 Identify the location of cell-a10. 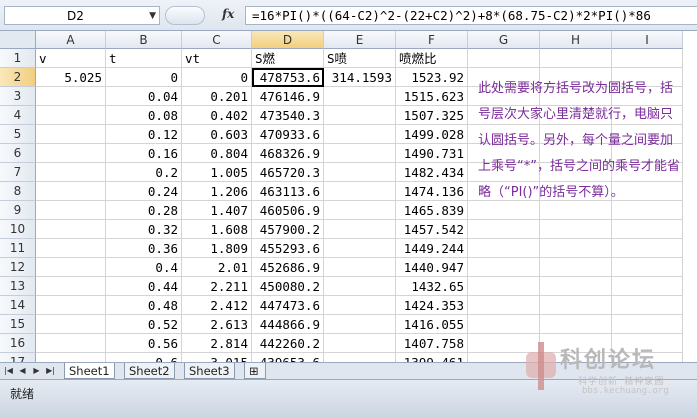
(71, 229).